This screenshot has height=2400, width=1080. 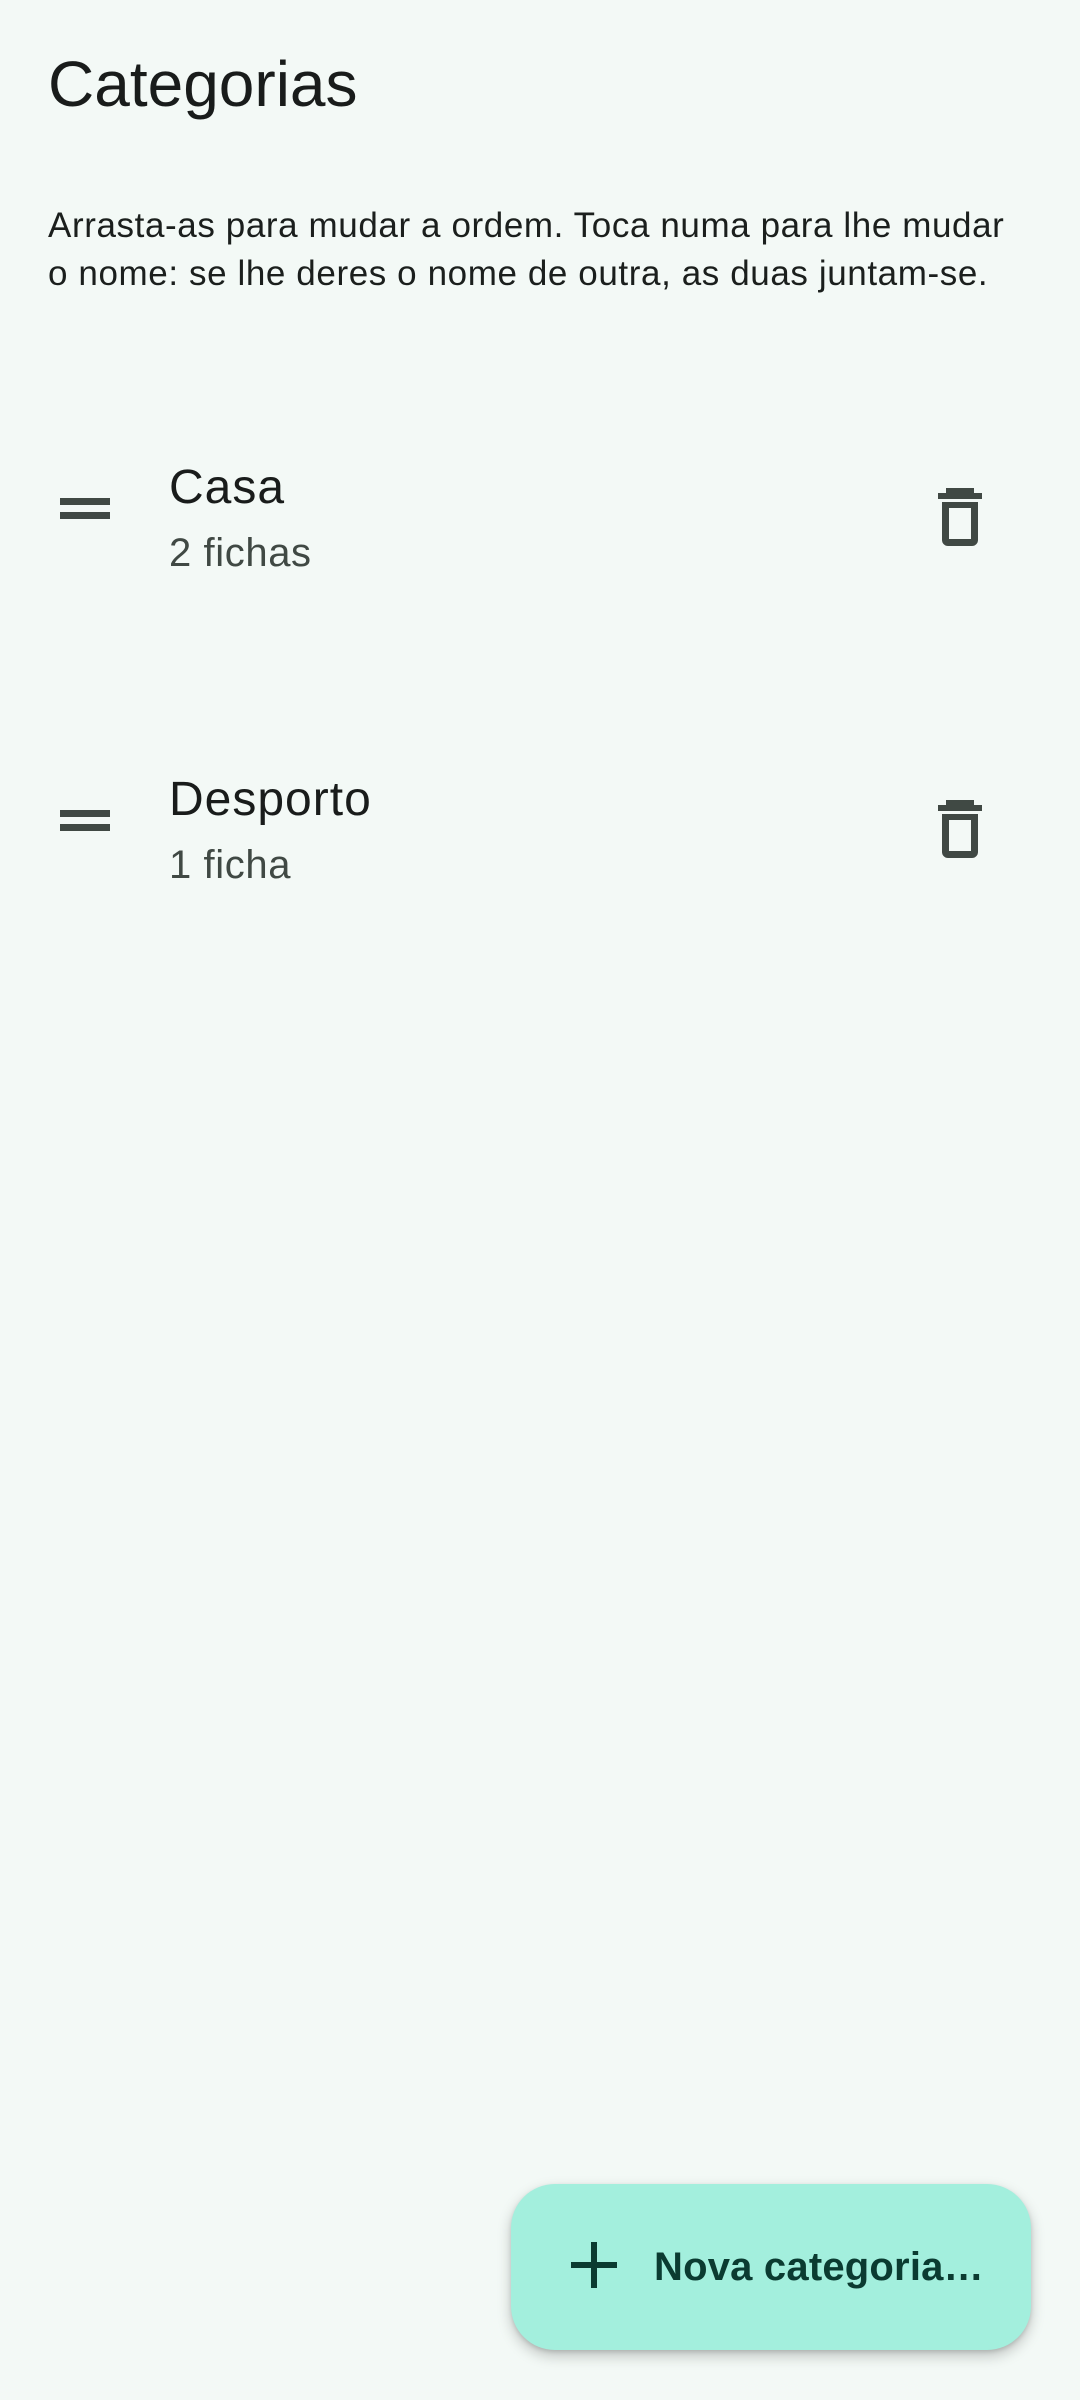 I want to click on category-count: 1 ficha, so click(x=230, y=865).